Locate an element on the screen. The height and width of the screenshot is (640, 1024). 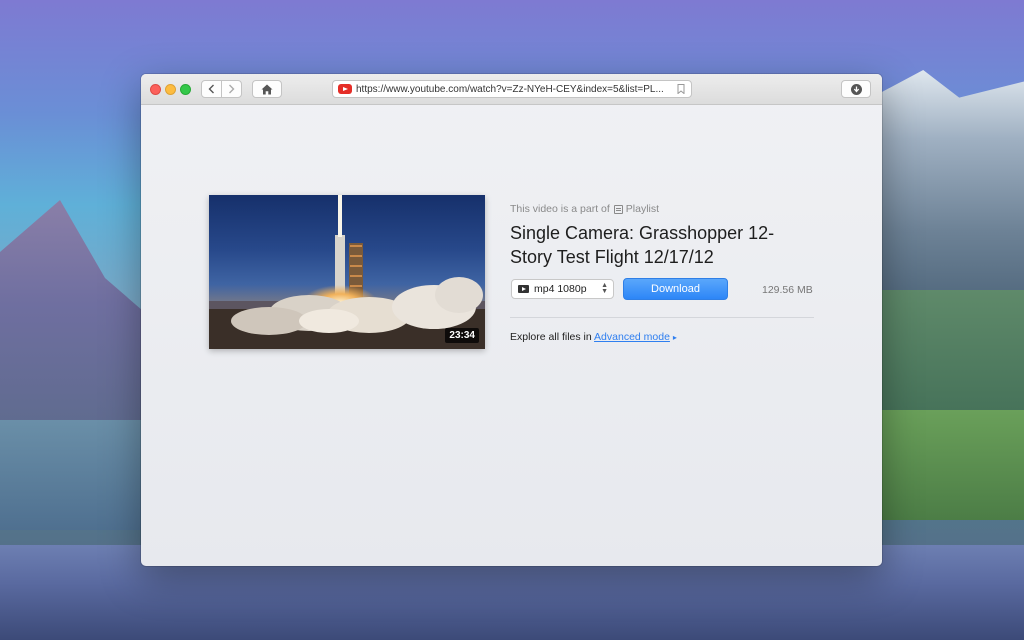
back-button is located at coordinates (211, 89).